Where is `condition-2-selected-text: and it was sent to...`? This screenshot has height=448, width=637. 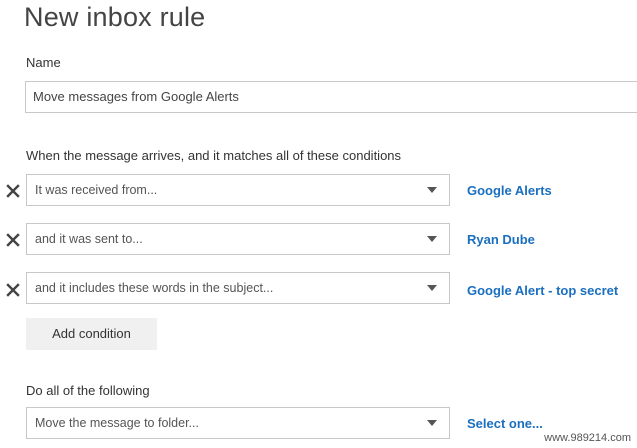
condition-2-selected-text: and it was sent to... is located at coordinates (89, 239).